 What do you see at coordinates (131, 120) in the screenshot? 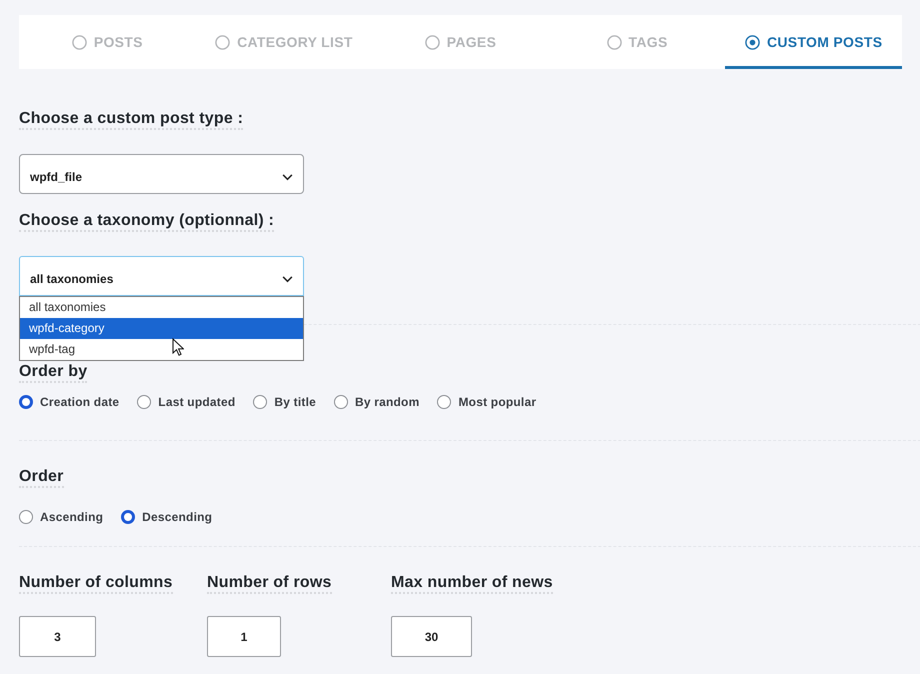
I see `section-heading: Choose a custom post type :` at bounding box center [131, 120].